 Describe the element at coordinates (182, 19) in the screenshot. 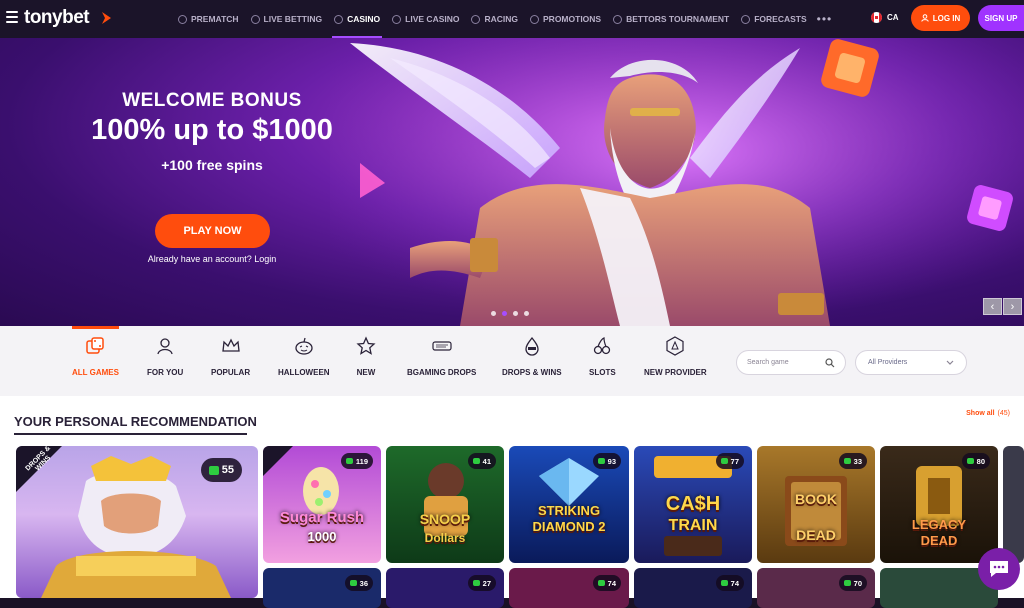

I see `soccer-ball-icon` at that location.